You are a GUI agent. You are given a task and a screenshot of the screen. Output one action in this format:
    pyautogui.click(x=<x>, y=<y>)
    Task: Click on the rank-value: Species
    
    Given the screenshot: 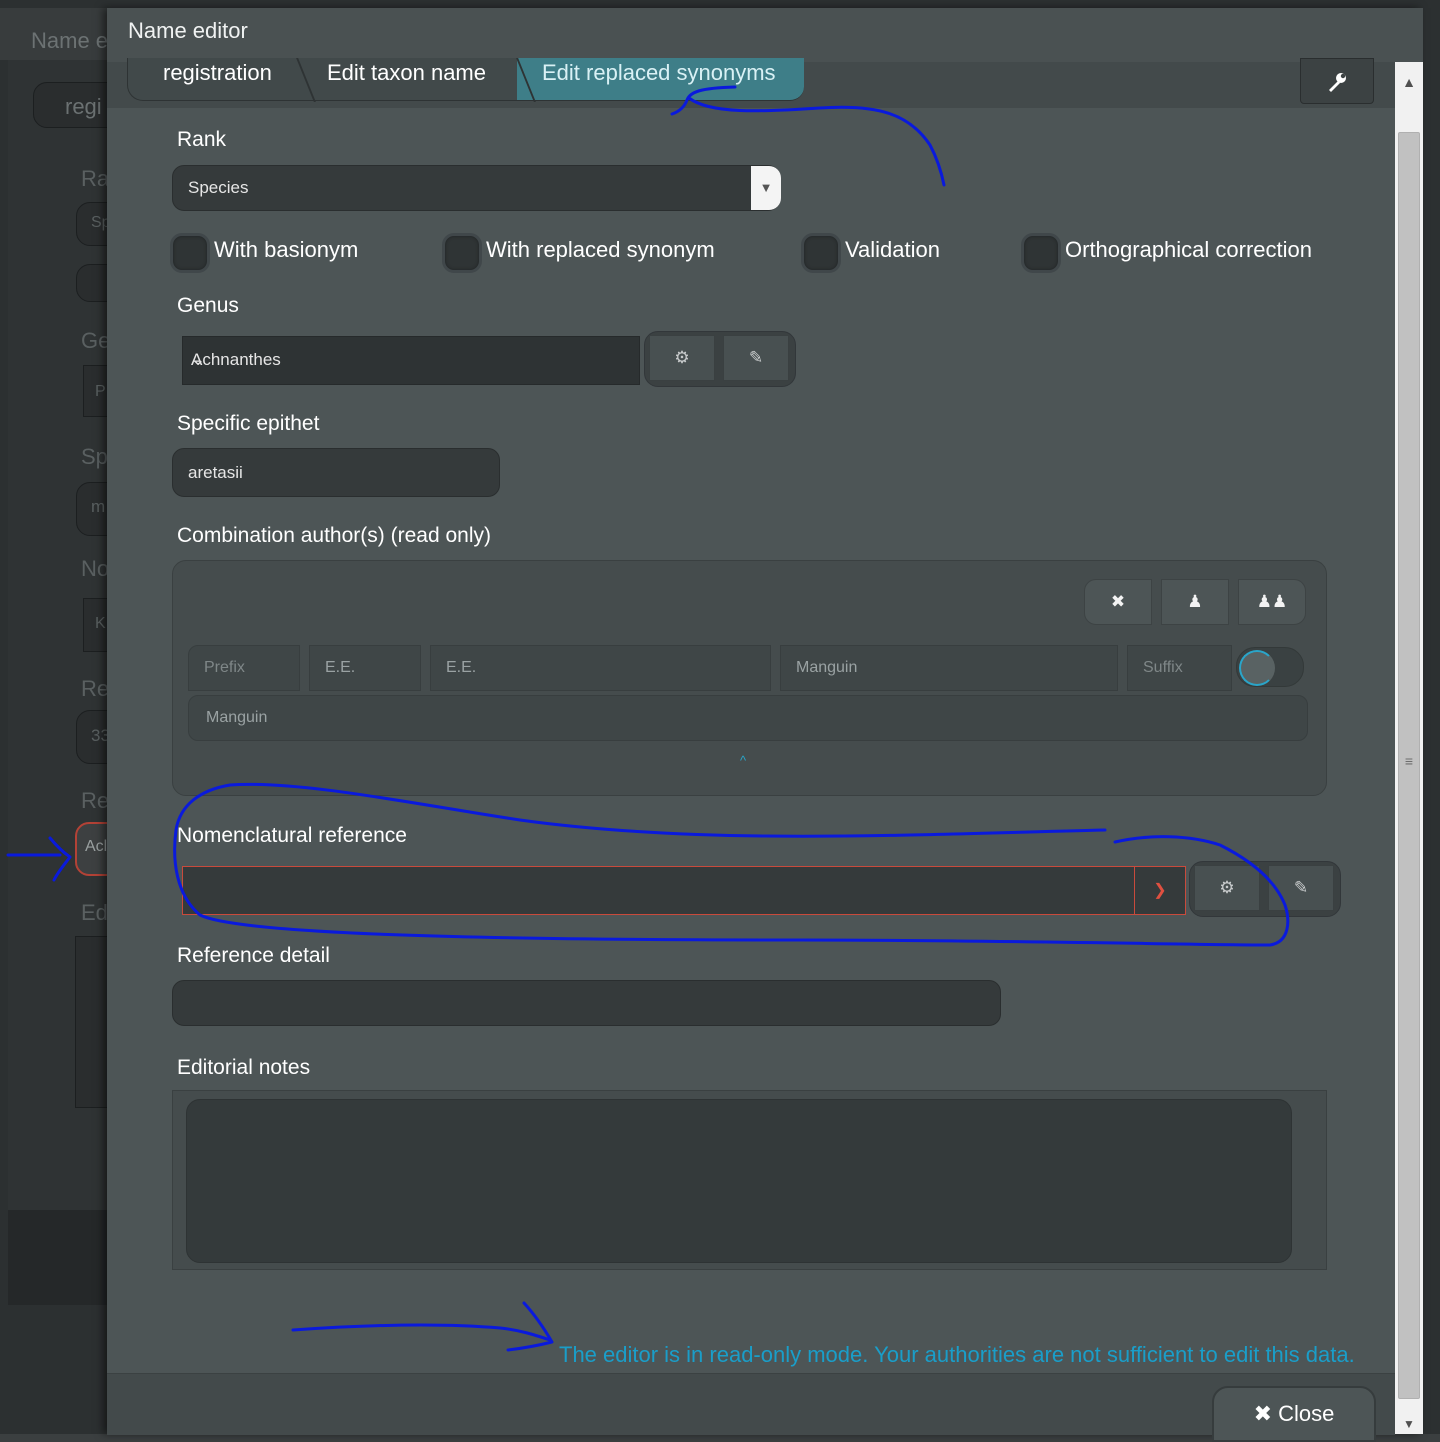 What is the action you would take?
    pyautogui.click(x=218, y=187)
    